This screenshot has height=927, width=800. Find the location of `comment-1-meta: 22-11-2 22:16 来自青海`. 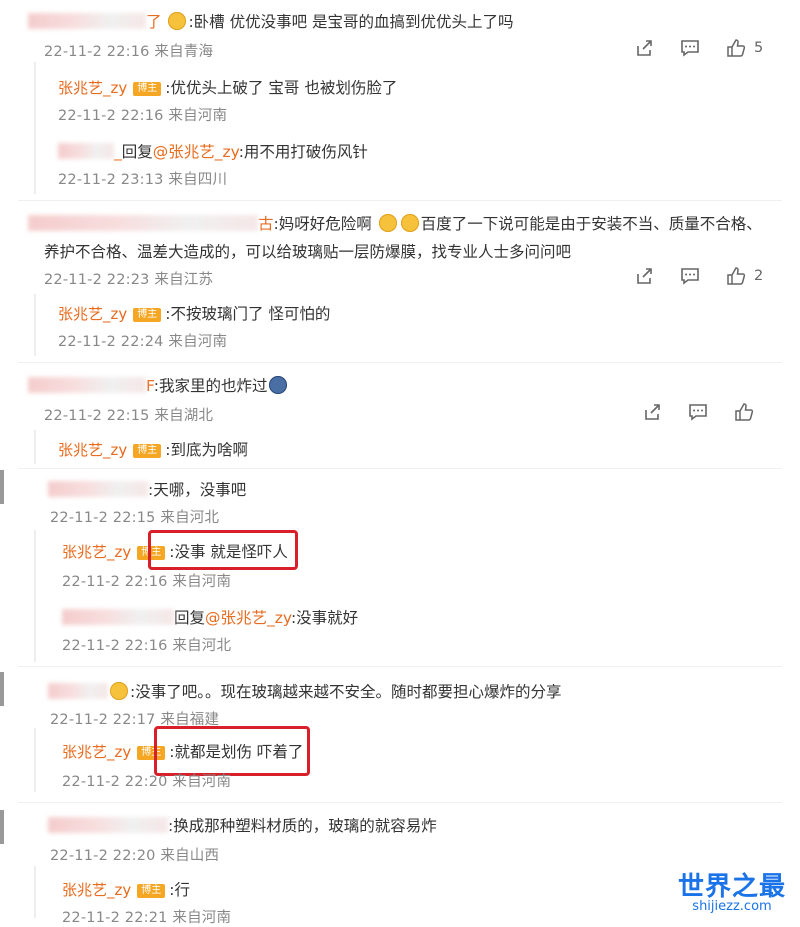

comment-1-meta: 22-11-2 22:16 来自青海 is located at coordinates (129, 52).